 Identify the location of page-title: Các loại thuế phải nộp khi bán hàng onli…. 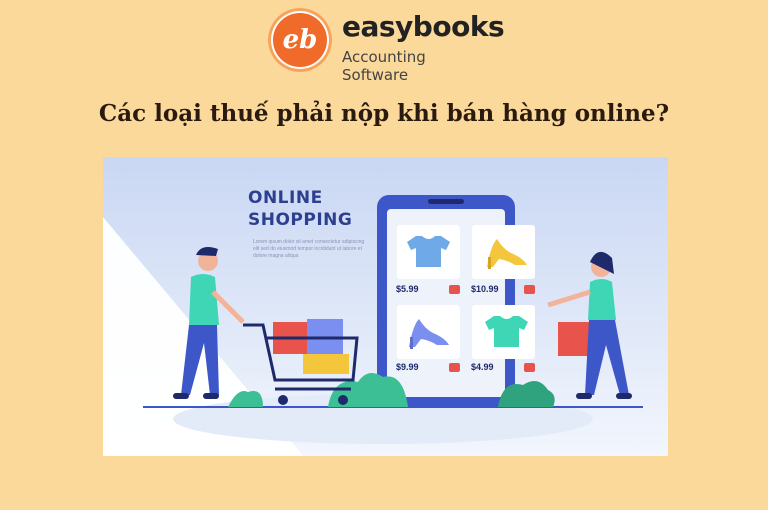
(384, 113).